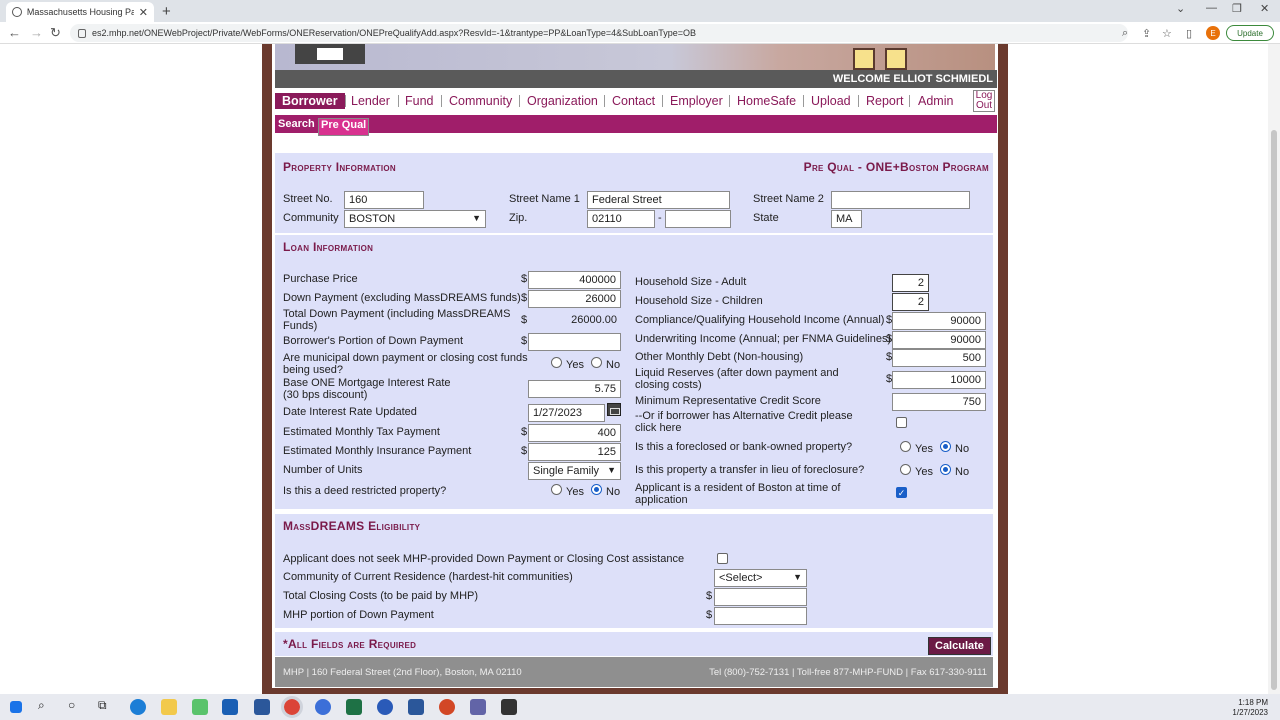  I want to click on closing-costs-field, so click(760, 597).